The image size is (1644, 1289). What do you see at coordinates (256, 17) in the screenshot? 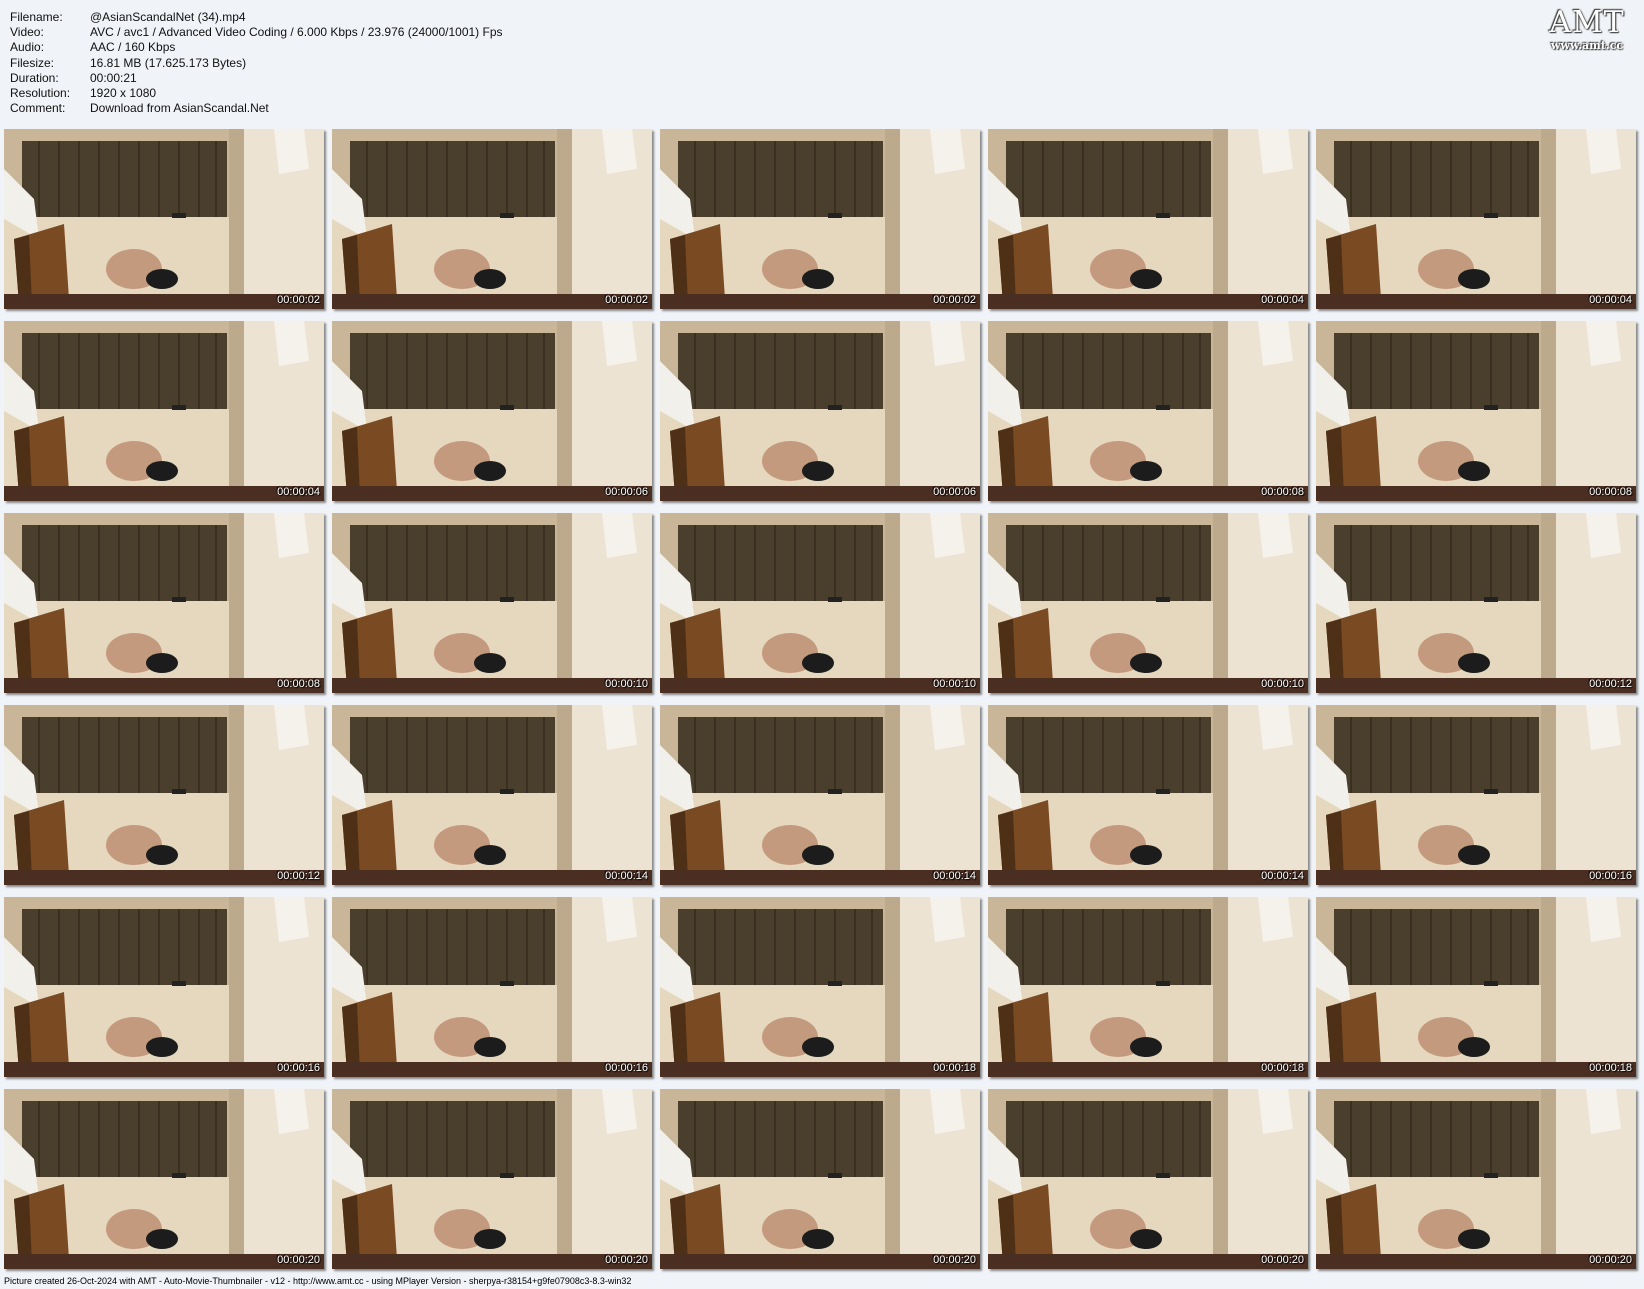
I see `meta-row: Filename: @AsianScandalNet (34).mp4` at bounding box center [256, 17].